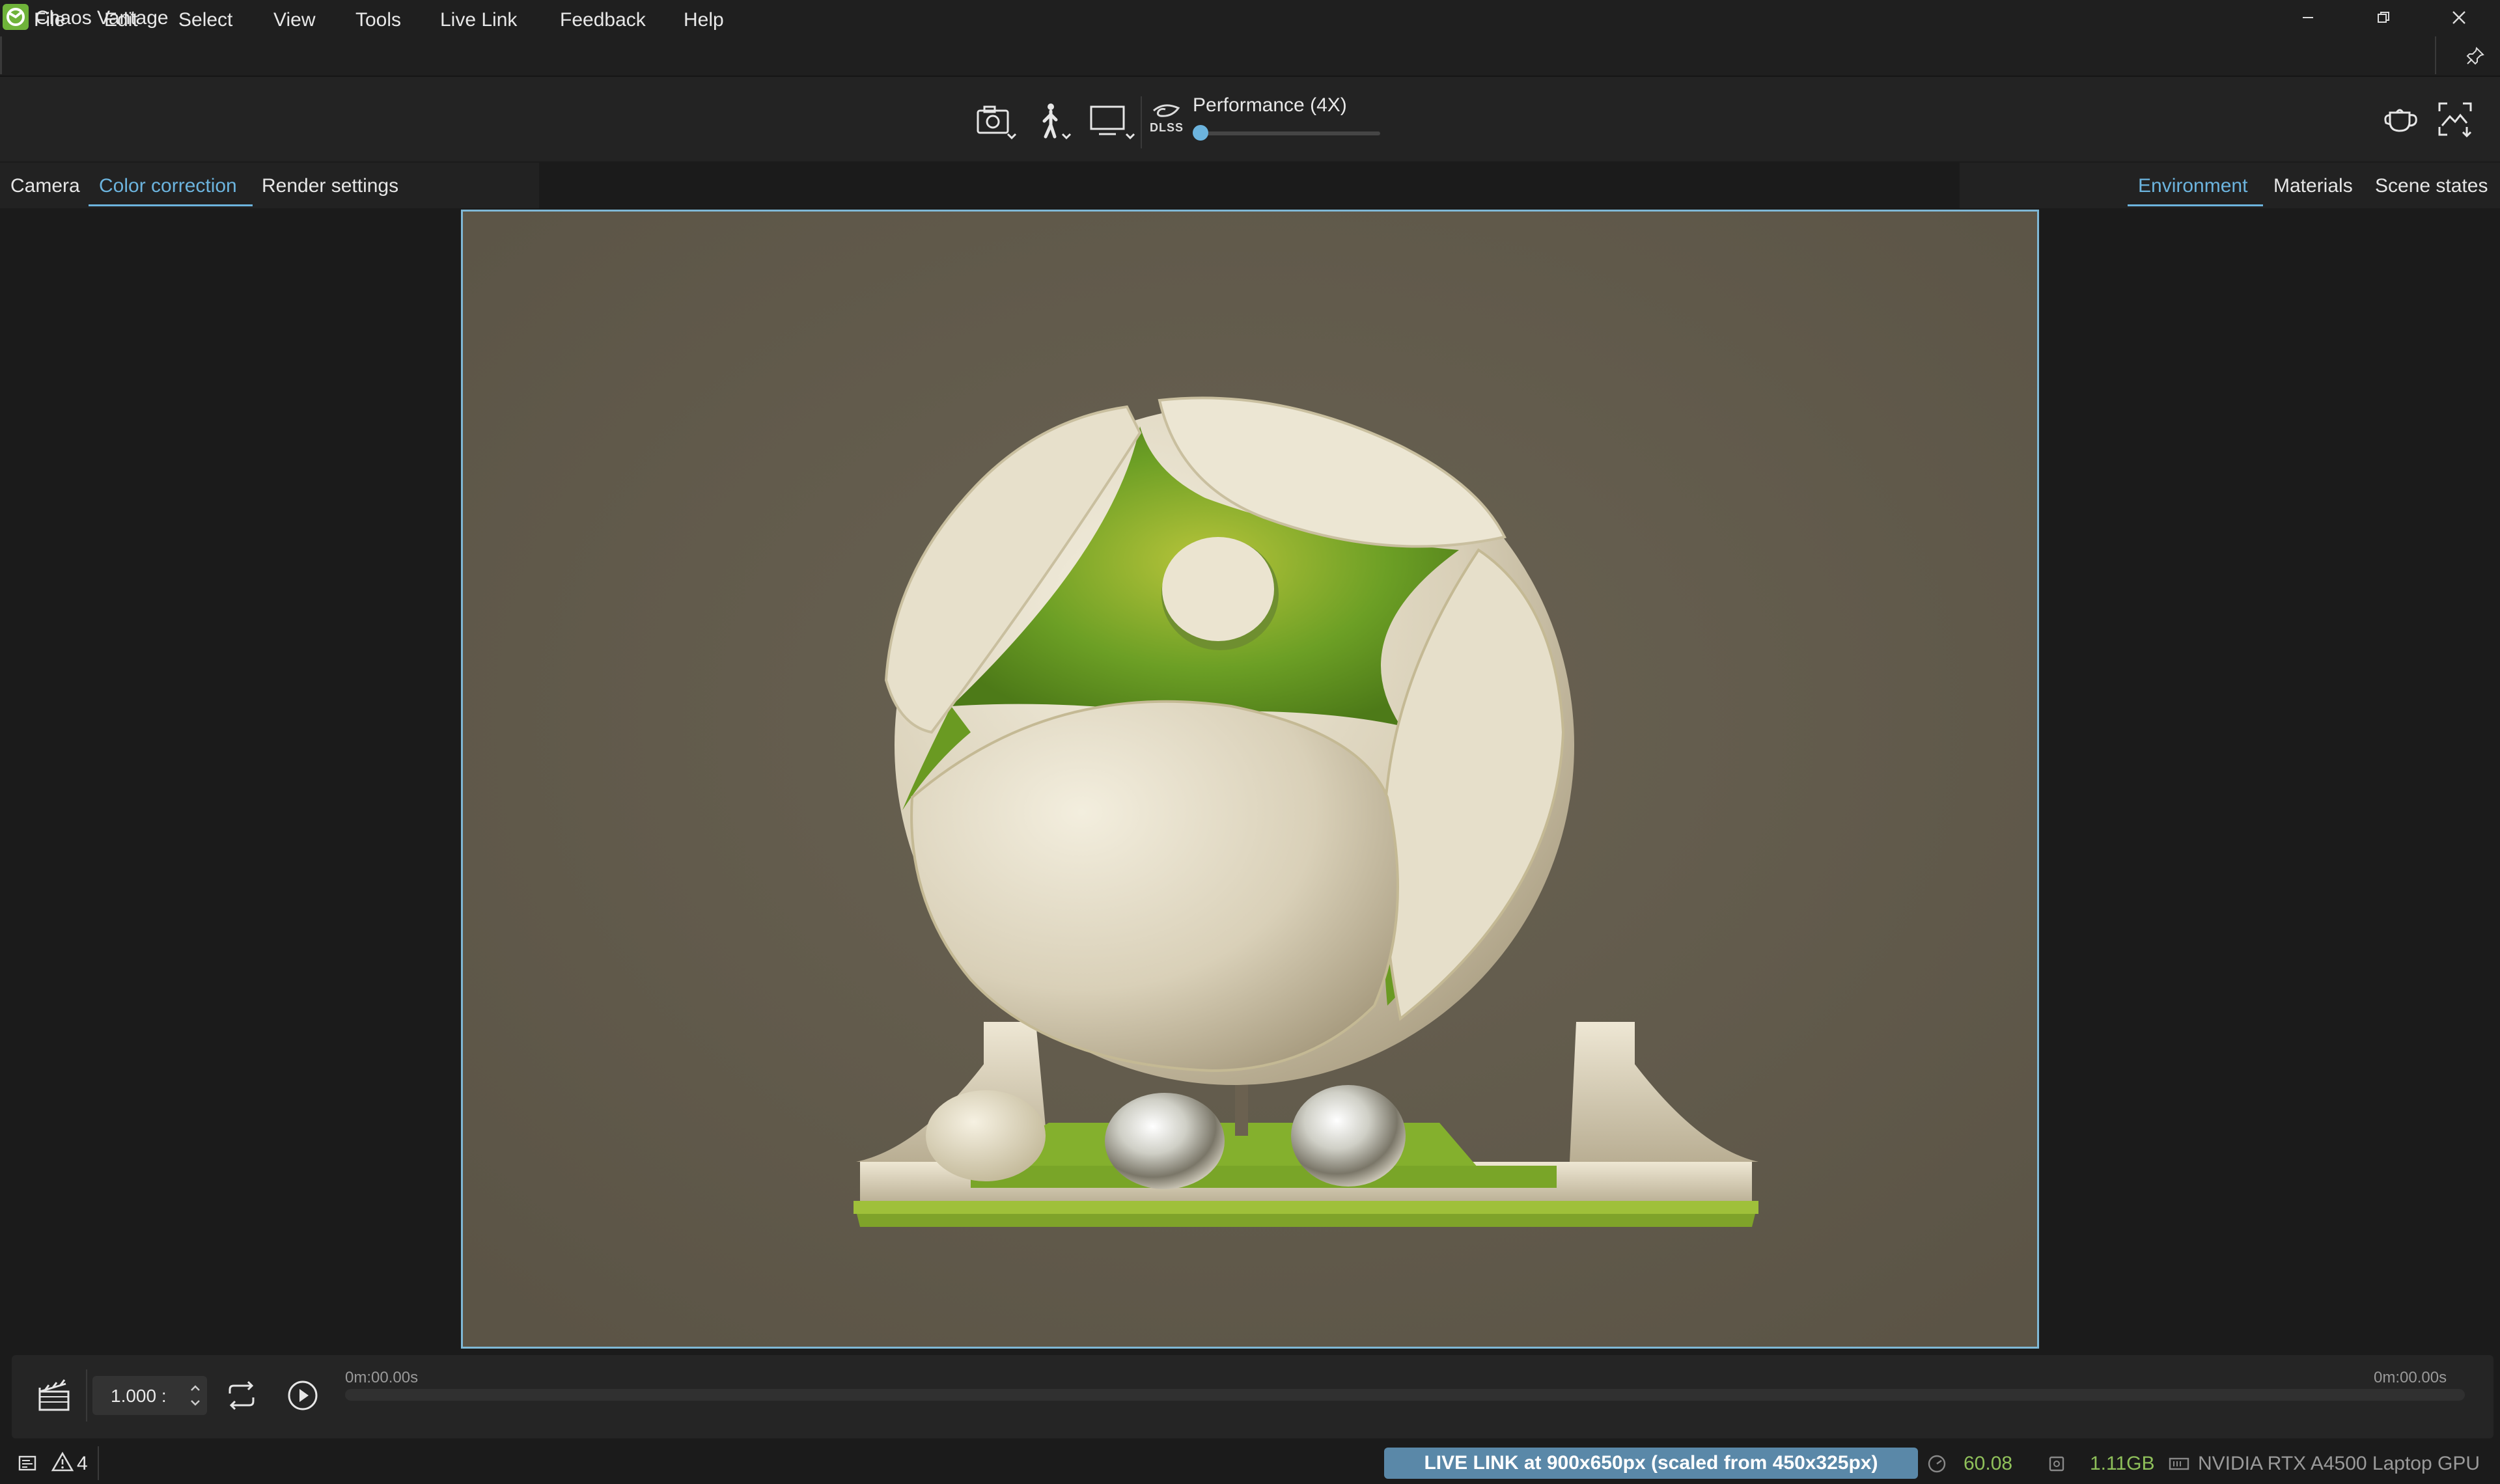 Image resolution: width=2500 pixels, height=1484 pixels. I want to click on display-icon, so click(1112, 122).